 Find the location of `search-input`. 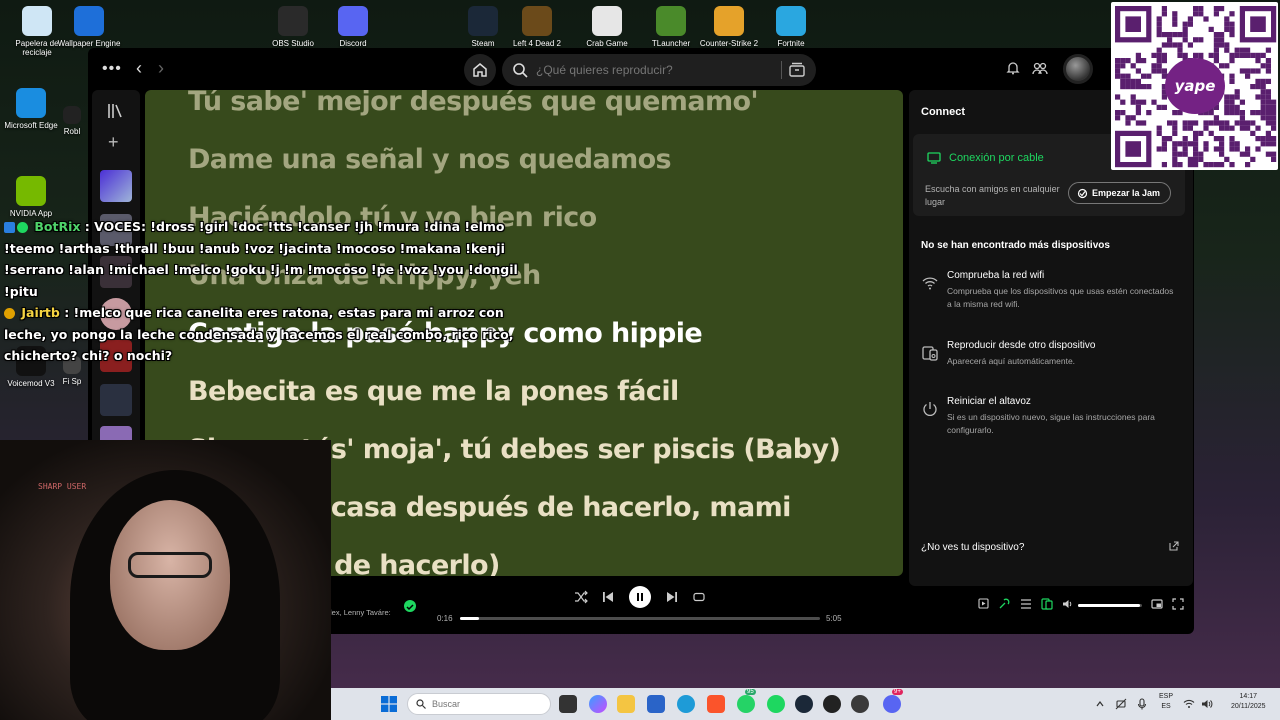

search-input is located at coordinates (656, 70).